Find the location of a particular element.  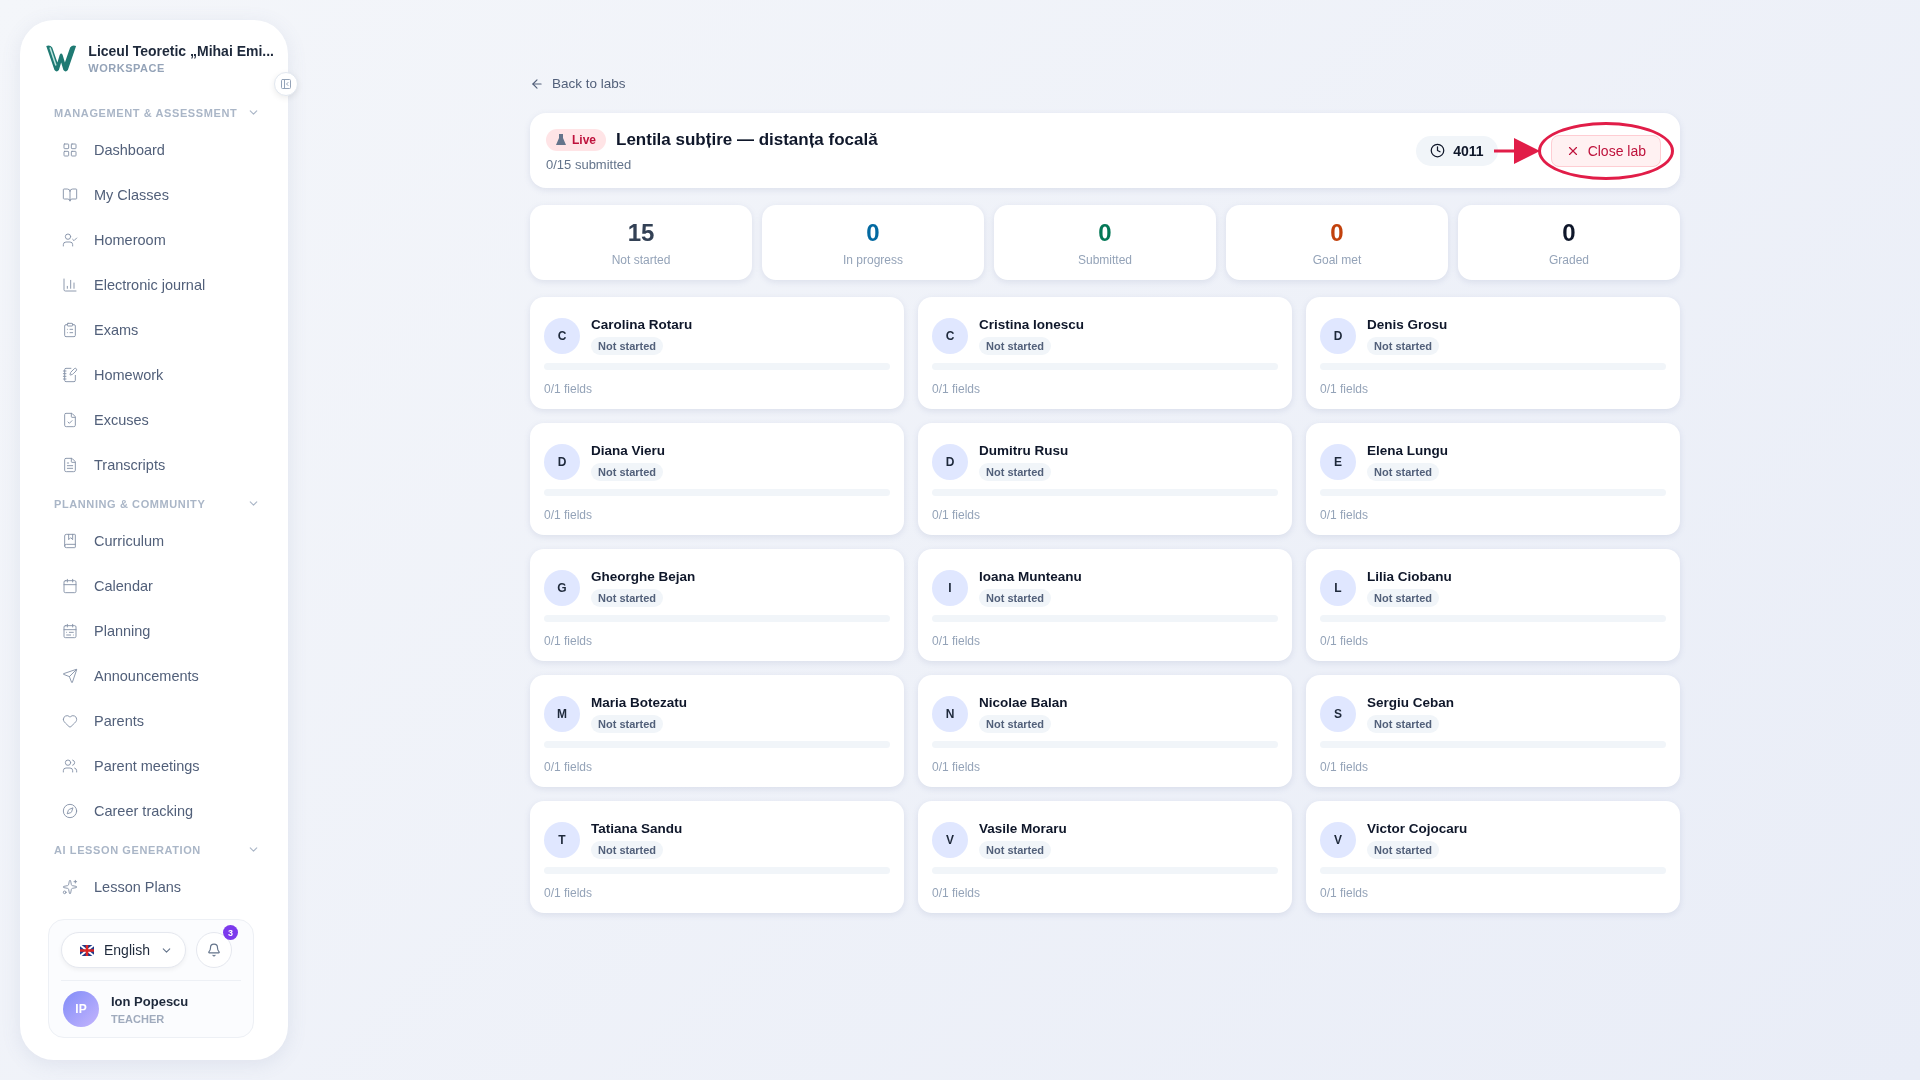

back-link: Back to labs is located at coordinates (1105, 83).